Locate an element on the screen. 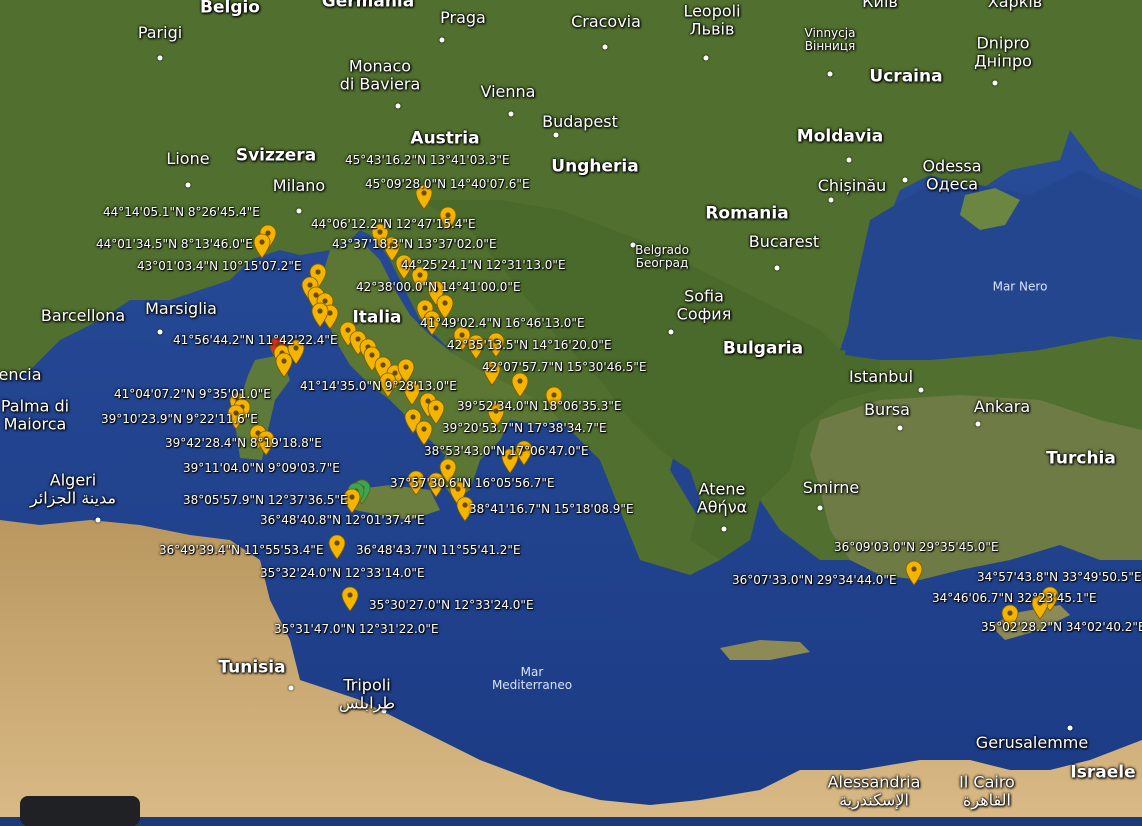 This screenshot has height=826, width=1142. coordinate-label: 44°25'24.1"N 12°31'13.0"E is located at coordinates (483, 265).